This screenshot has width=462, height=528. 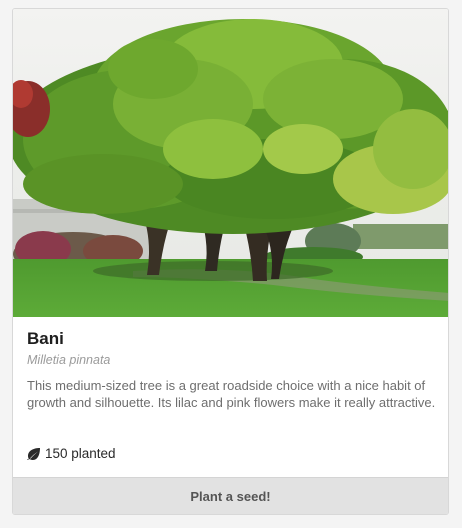 I want to click on planted-text: 150 planted, so click(x=80, y=453).